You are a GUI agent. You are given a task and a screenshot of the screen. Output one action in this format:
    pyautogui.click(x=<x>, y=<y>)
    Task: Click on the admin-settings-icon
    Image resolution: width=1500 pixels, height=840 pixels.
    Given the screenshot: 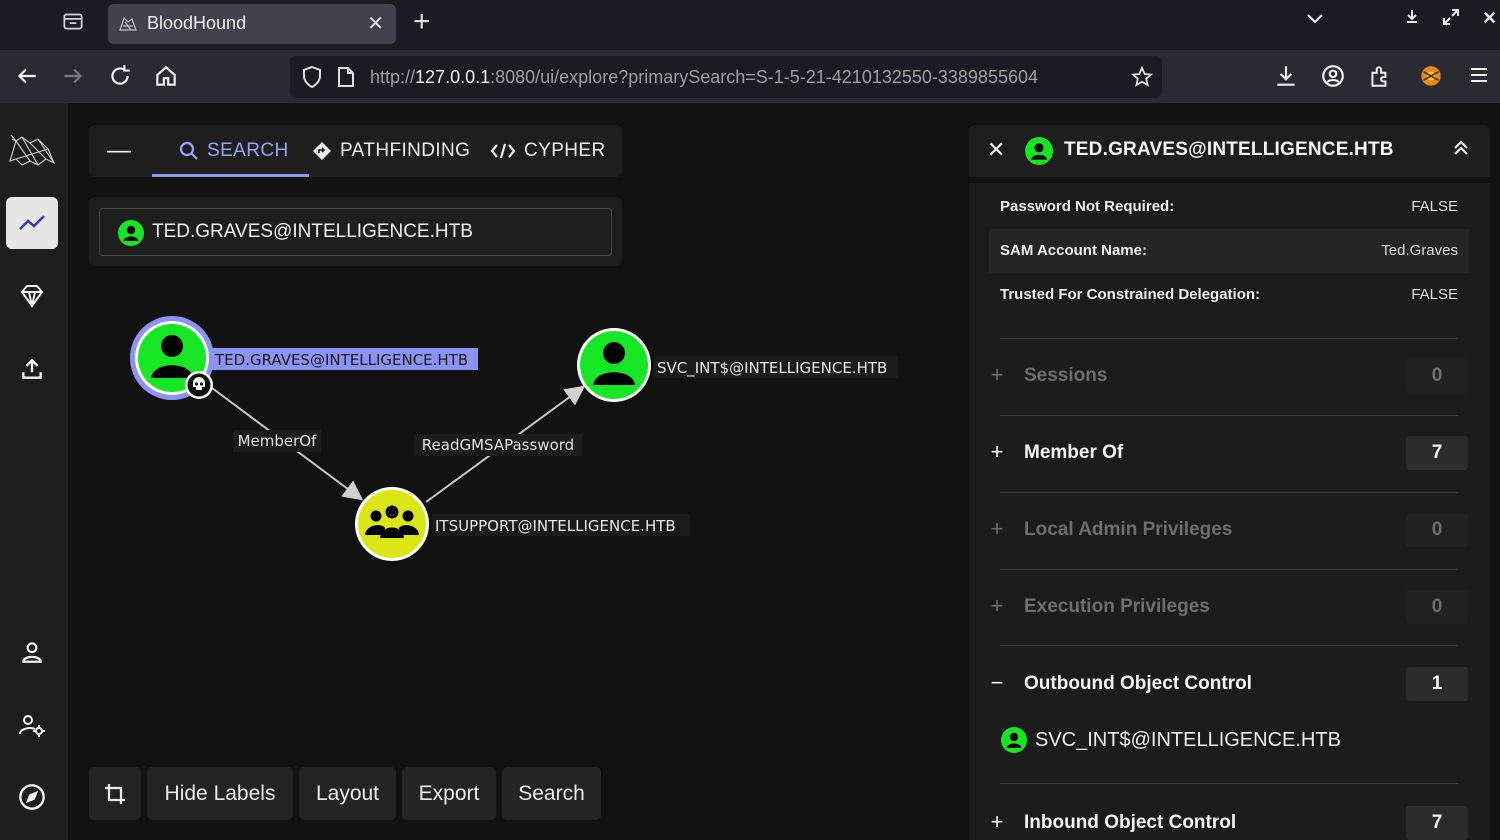 What is the action you would take?
    pyautogui.click(x=32, y=725)
    